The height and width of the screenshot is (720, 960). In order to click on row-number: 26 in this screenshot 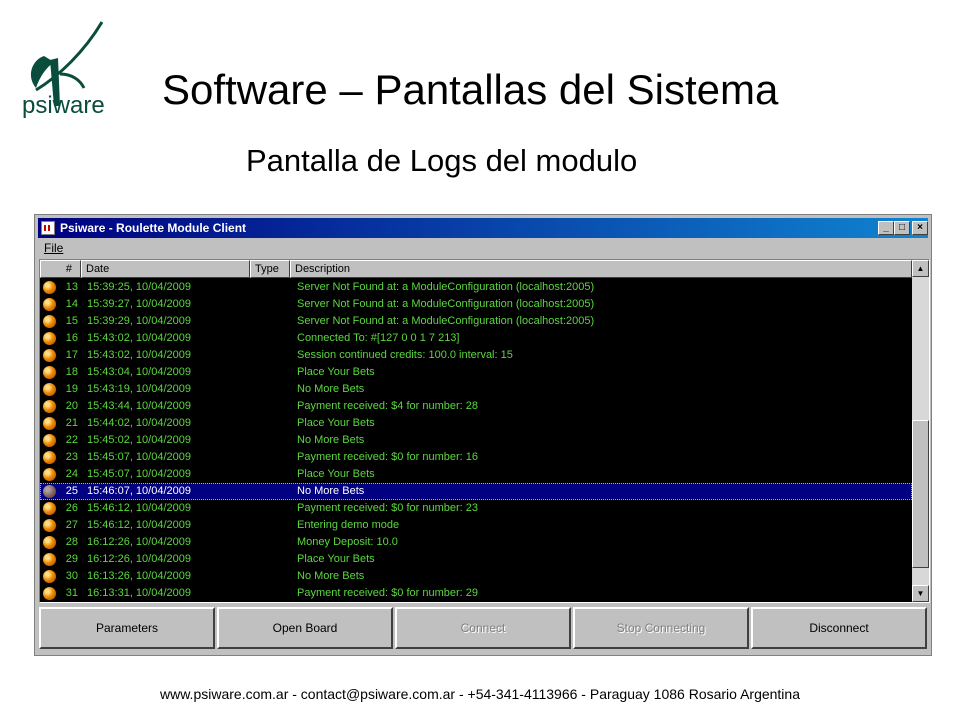, I will do `click(71, 508)`.